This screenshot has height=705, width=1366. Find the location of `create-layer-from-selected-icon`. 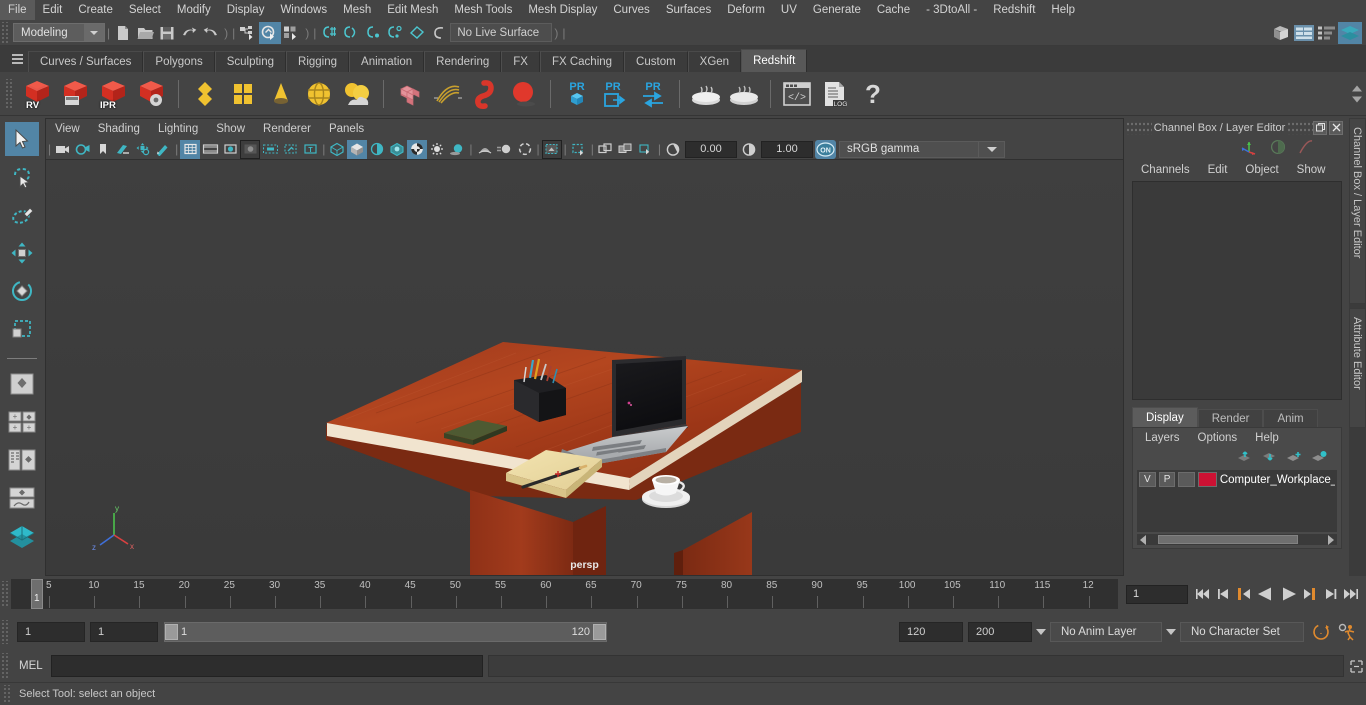

create-layer-from-selected-icon is located at coordinates (1319, 458).